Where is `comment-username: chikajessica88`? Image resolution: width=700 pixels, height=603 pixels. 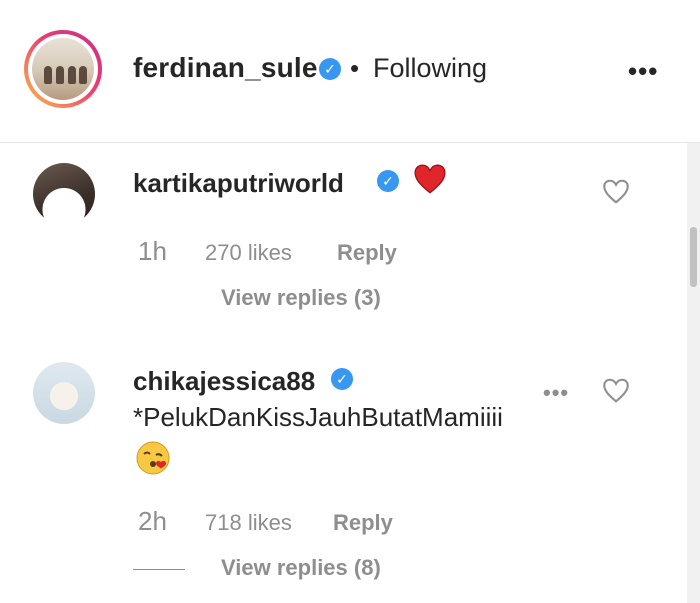 comment-username: chikajessica88 is located at coordinates (224, 381).